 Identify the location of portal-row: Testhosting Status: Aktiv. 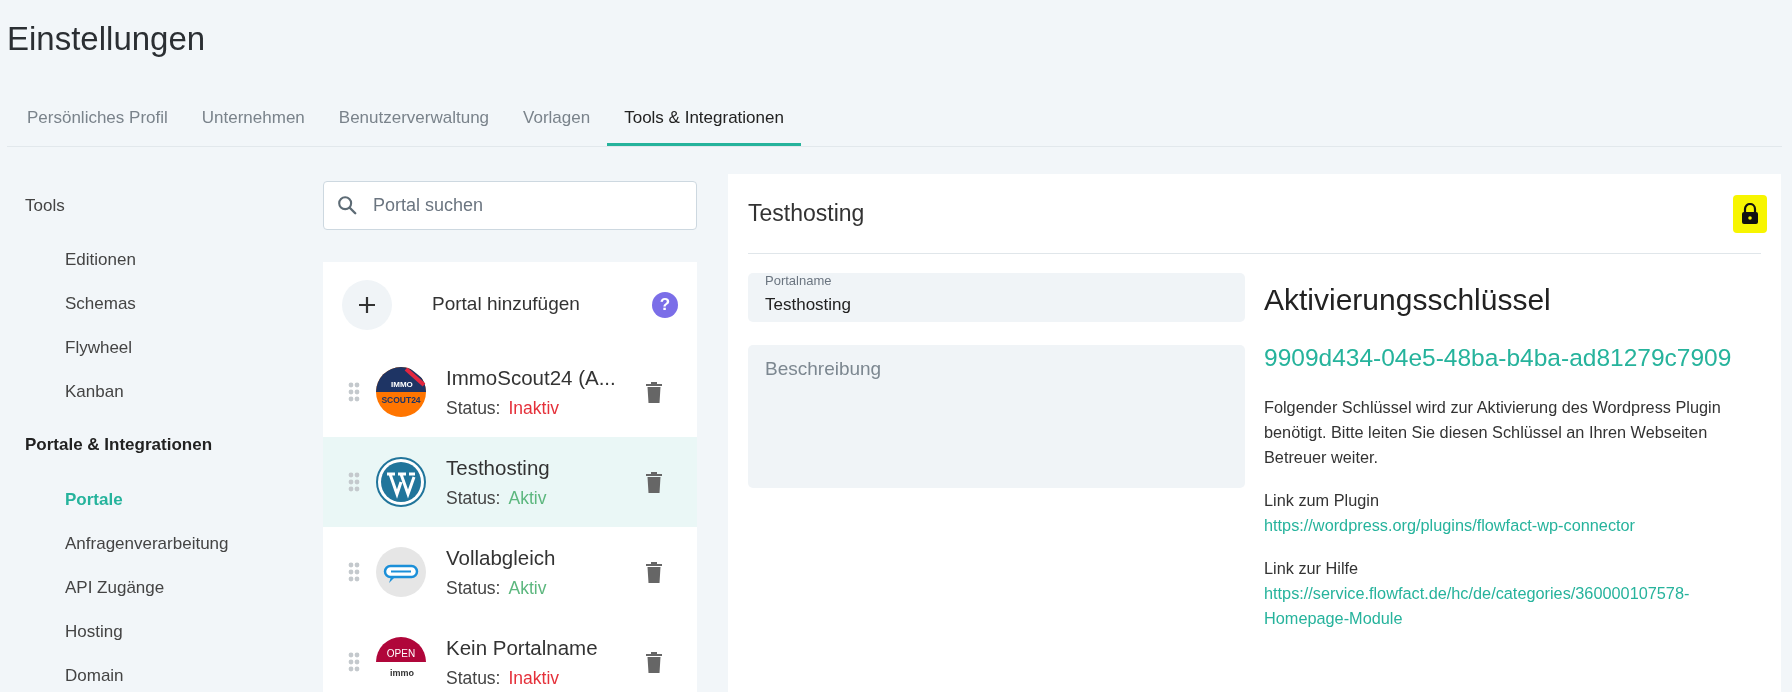
(510, 482).